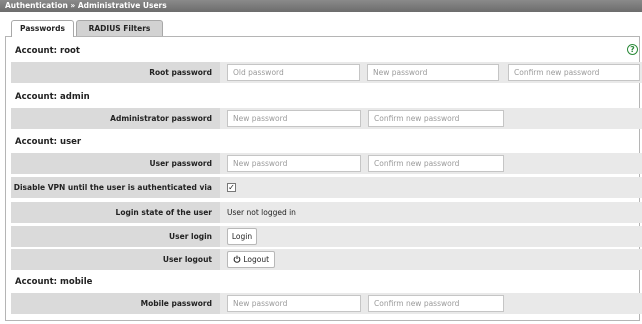 The image size is (642, 324). Describe the element at coordinates (326, 236) in the screenshot. I see `row-user-login: User login Login` at that location.